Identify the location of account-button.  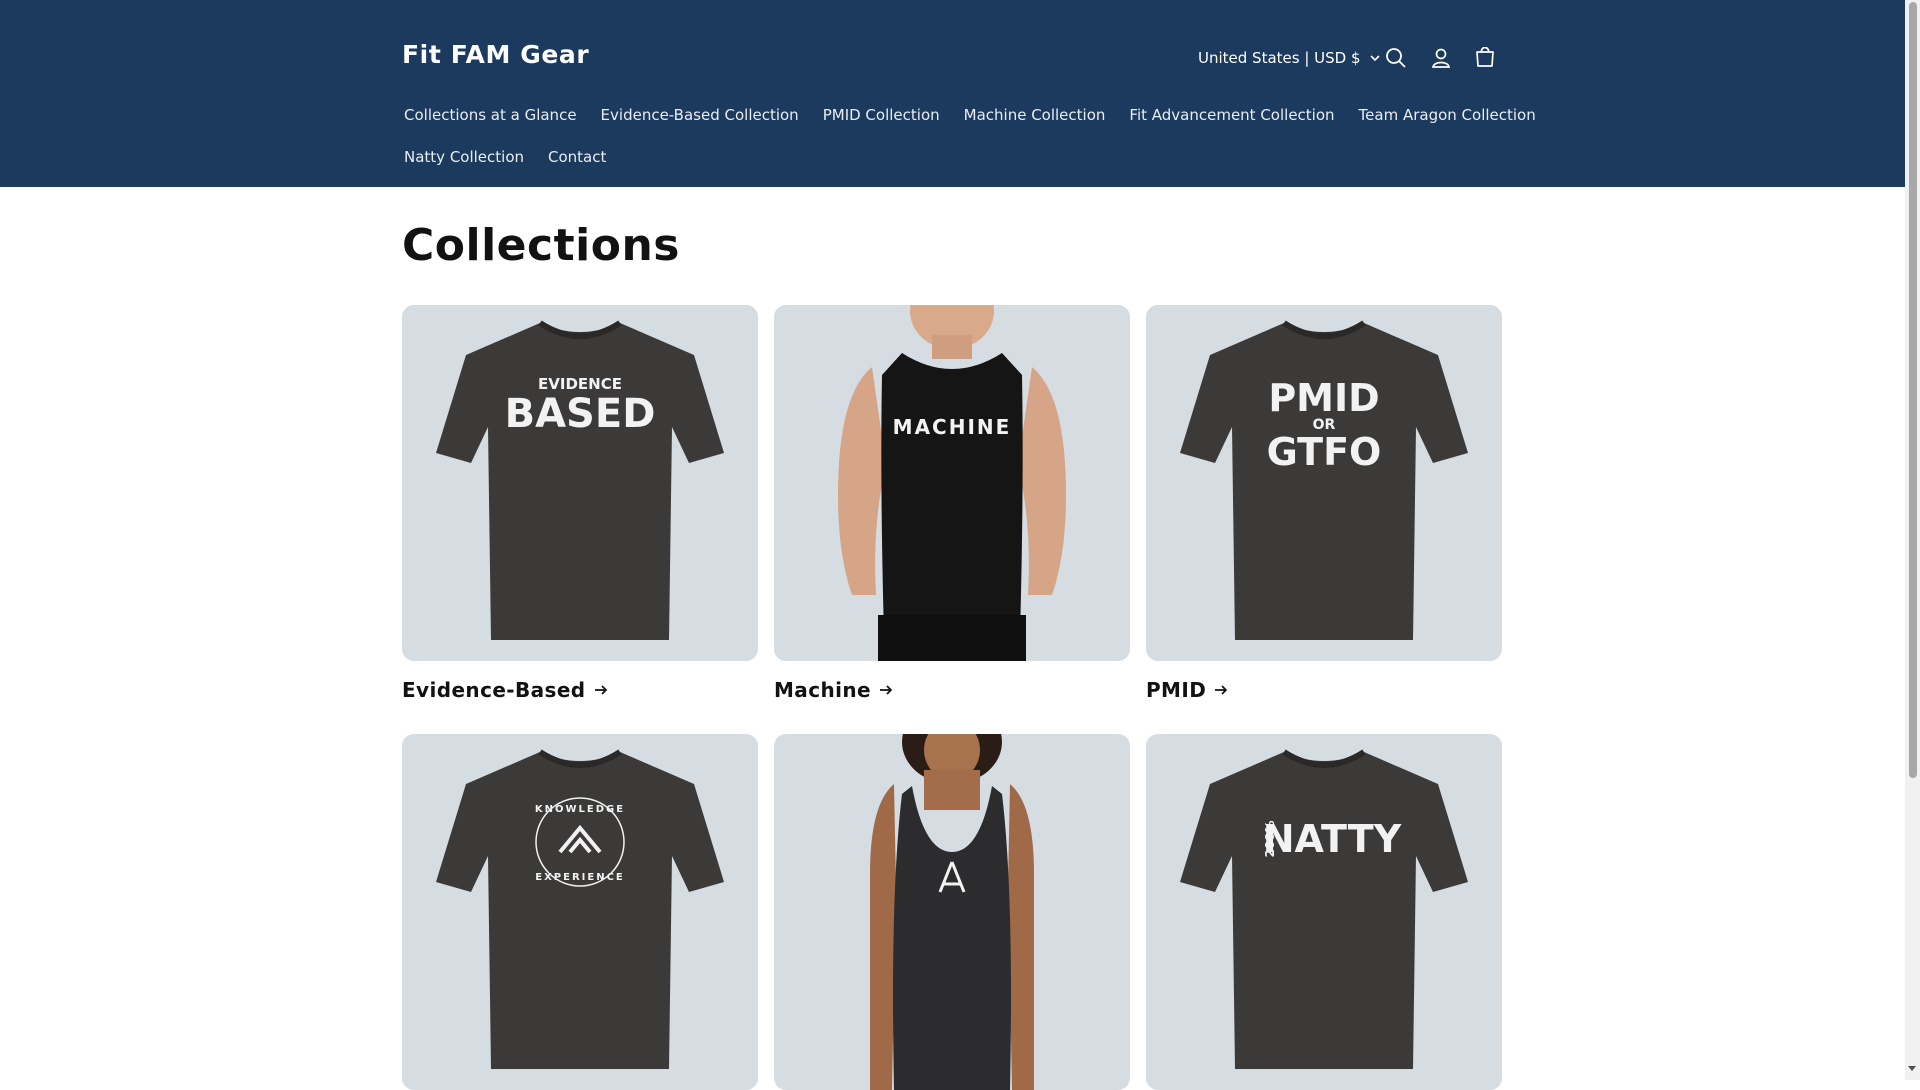
(1441, 58).